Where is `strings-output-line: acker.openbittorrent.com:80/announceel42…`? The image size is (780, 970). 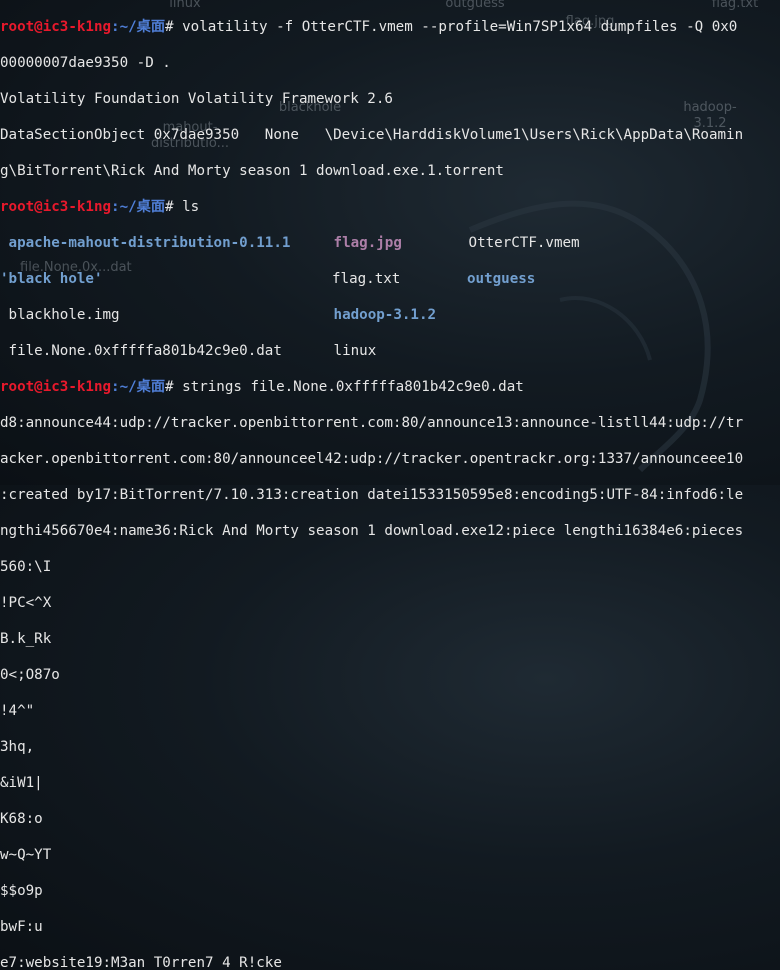
strings-output-line: acker.openbittorrent.com:80/announceel42… is located at coordinates (372, 459).